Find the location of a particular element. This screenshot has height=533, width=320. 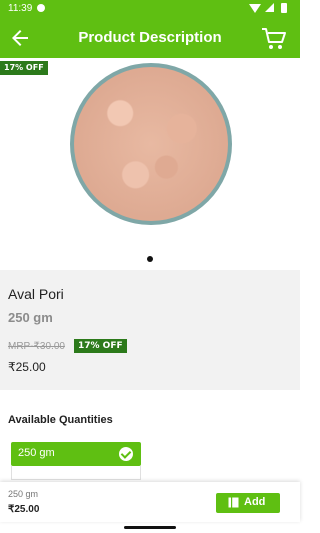

cart-button is located at coordinates (274, 39).